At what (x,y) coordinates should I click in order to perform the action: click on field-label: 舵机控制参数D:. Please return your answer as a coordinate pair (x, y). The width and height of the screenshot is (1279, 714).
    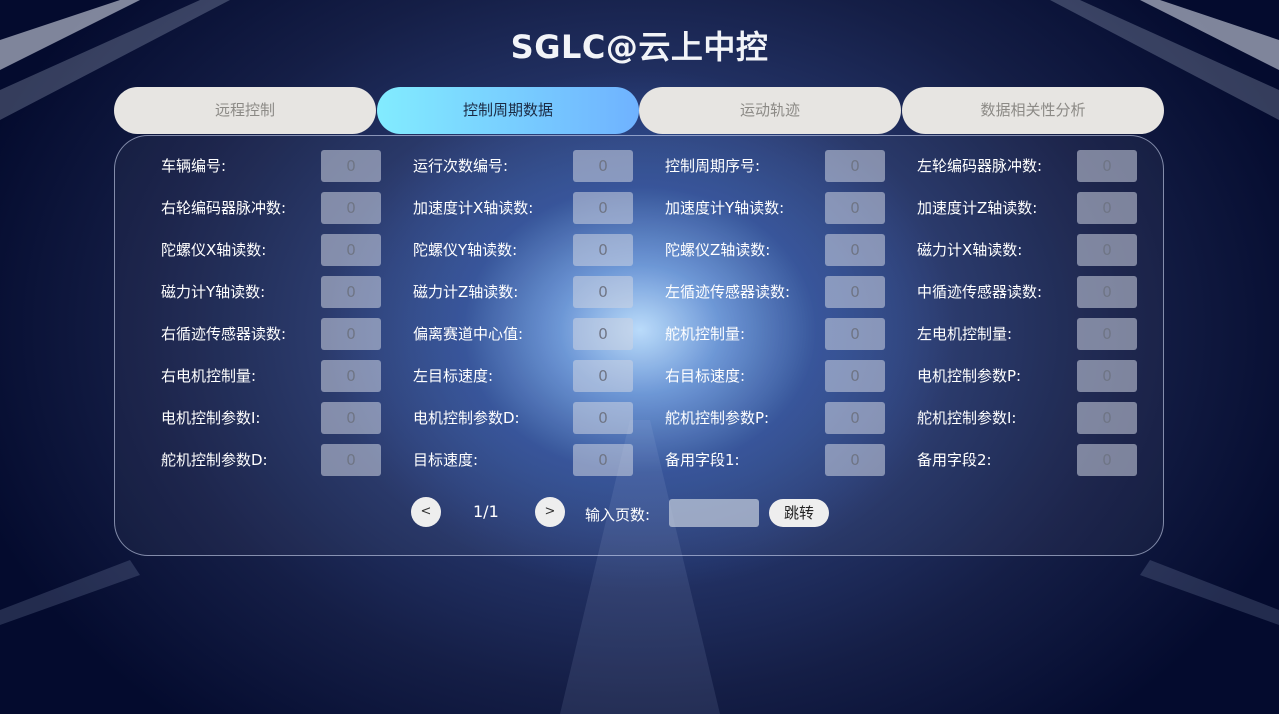
    Looking at the image, I should click on (214, 460).